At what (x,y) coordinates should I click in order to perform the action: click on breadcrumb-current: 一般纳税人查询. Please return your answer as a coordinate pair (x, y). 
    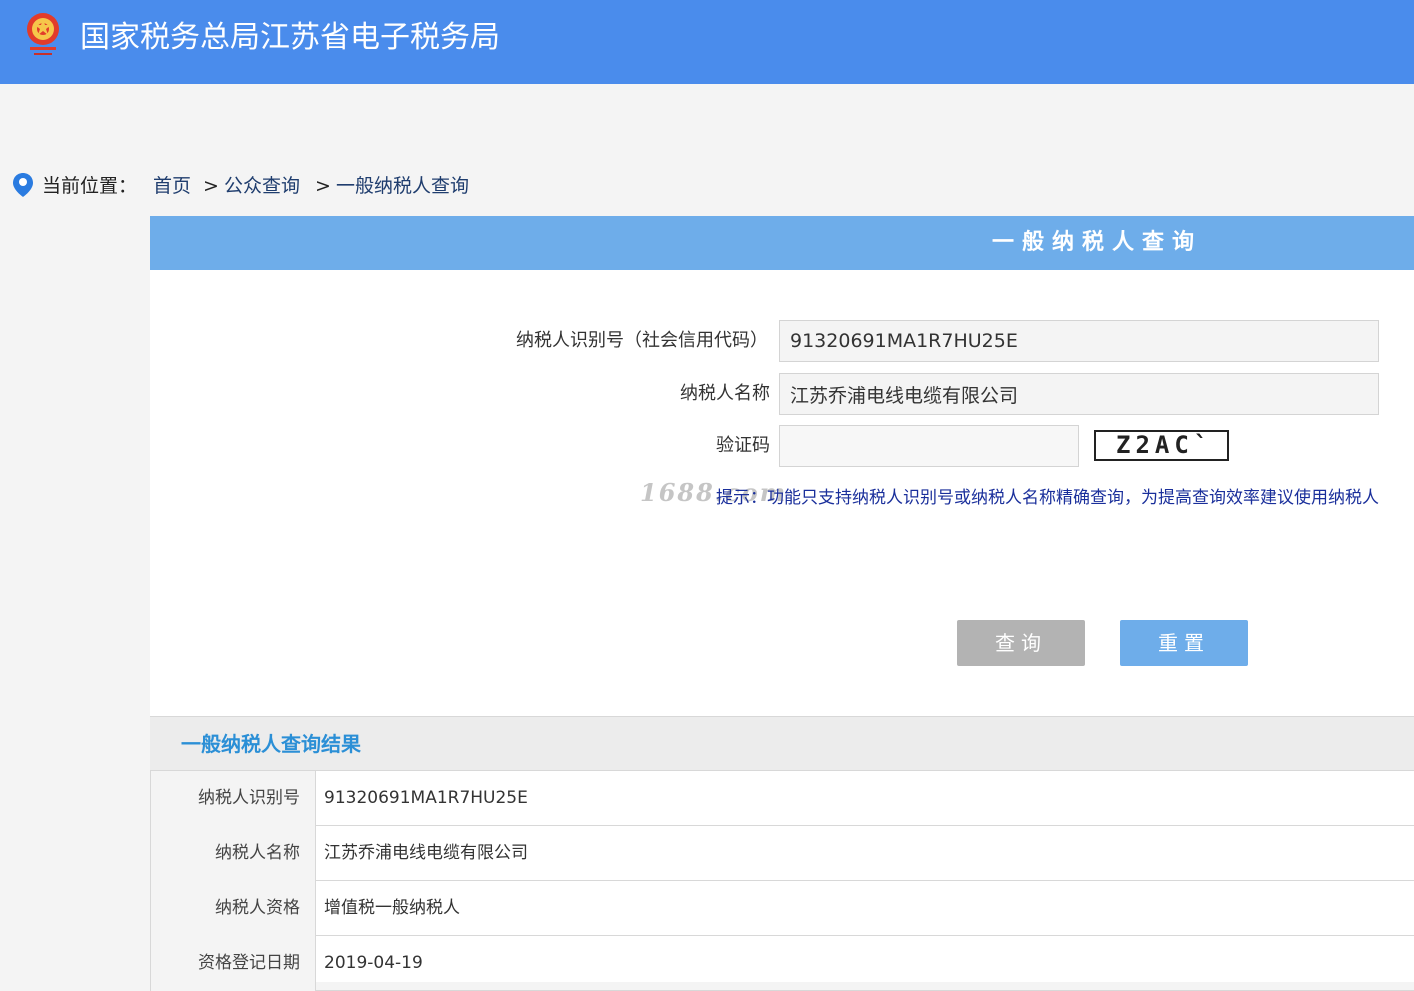
    Looking at the image, I should click on (403, 186).